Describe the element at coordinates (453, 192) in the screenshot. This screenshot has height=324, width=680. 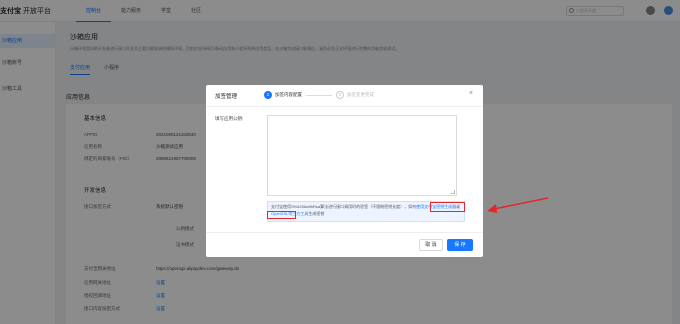
I see `resize-handle` at that location.